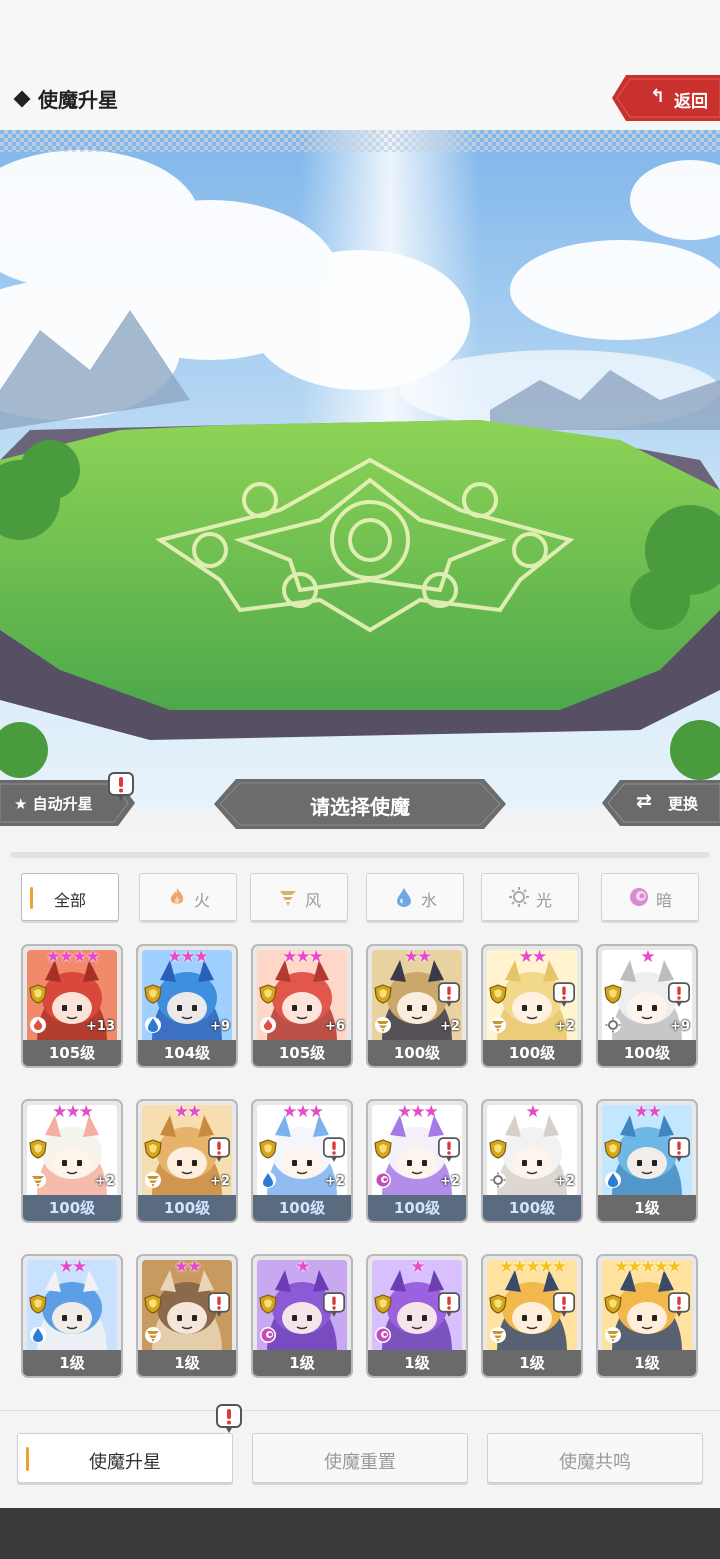  Describe the element at coordinates (415, 897) in the screenshot. I see `filter-water: 水` at that location.